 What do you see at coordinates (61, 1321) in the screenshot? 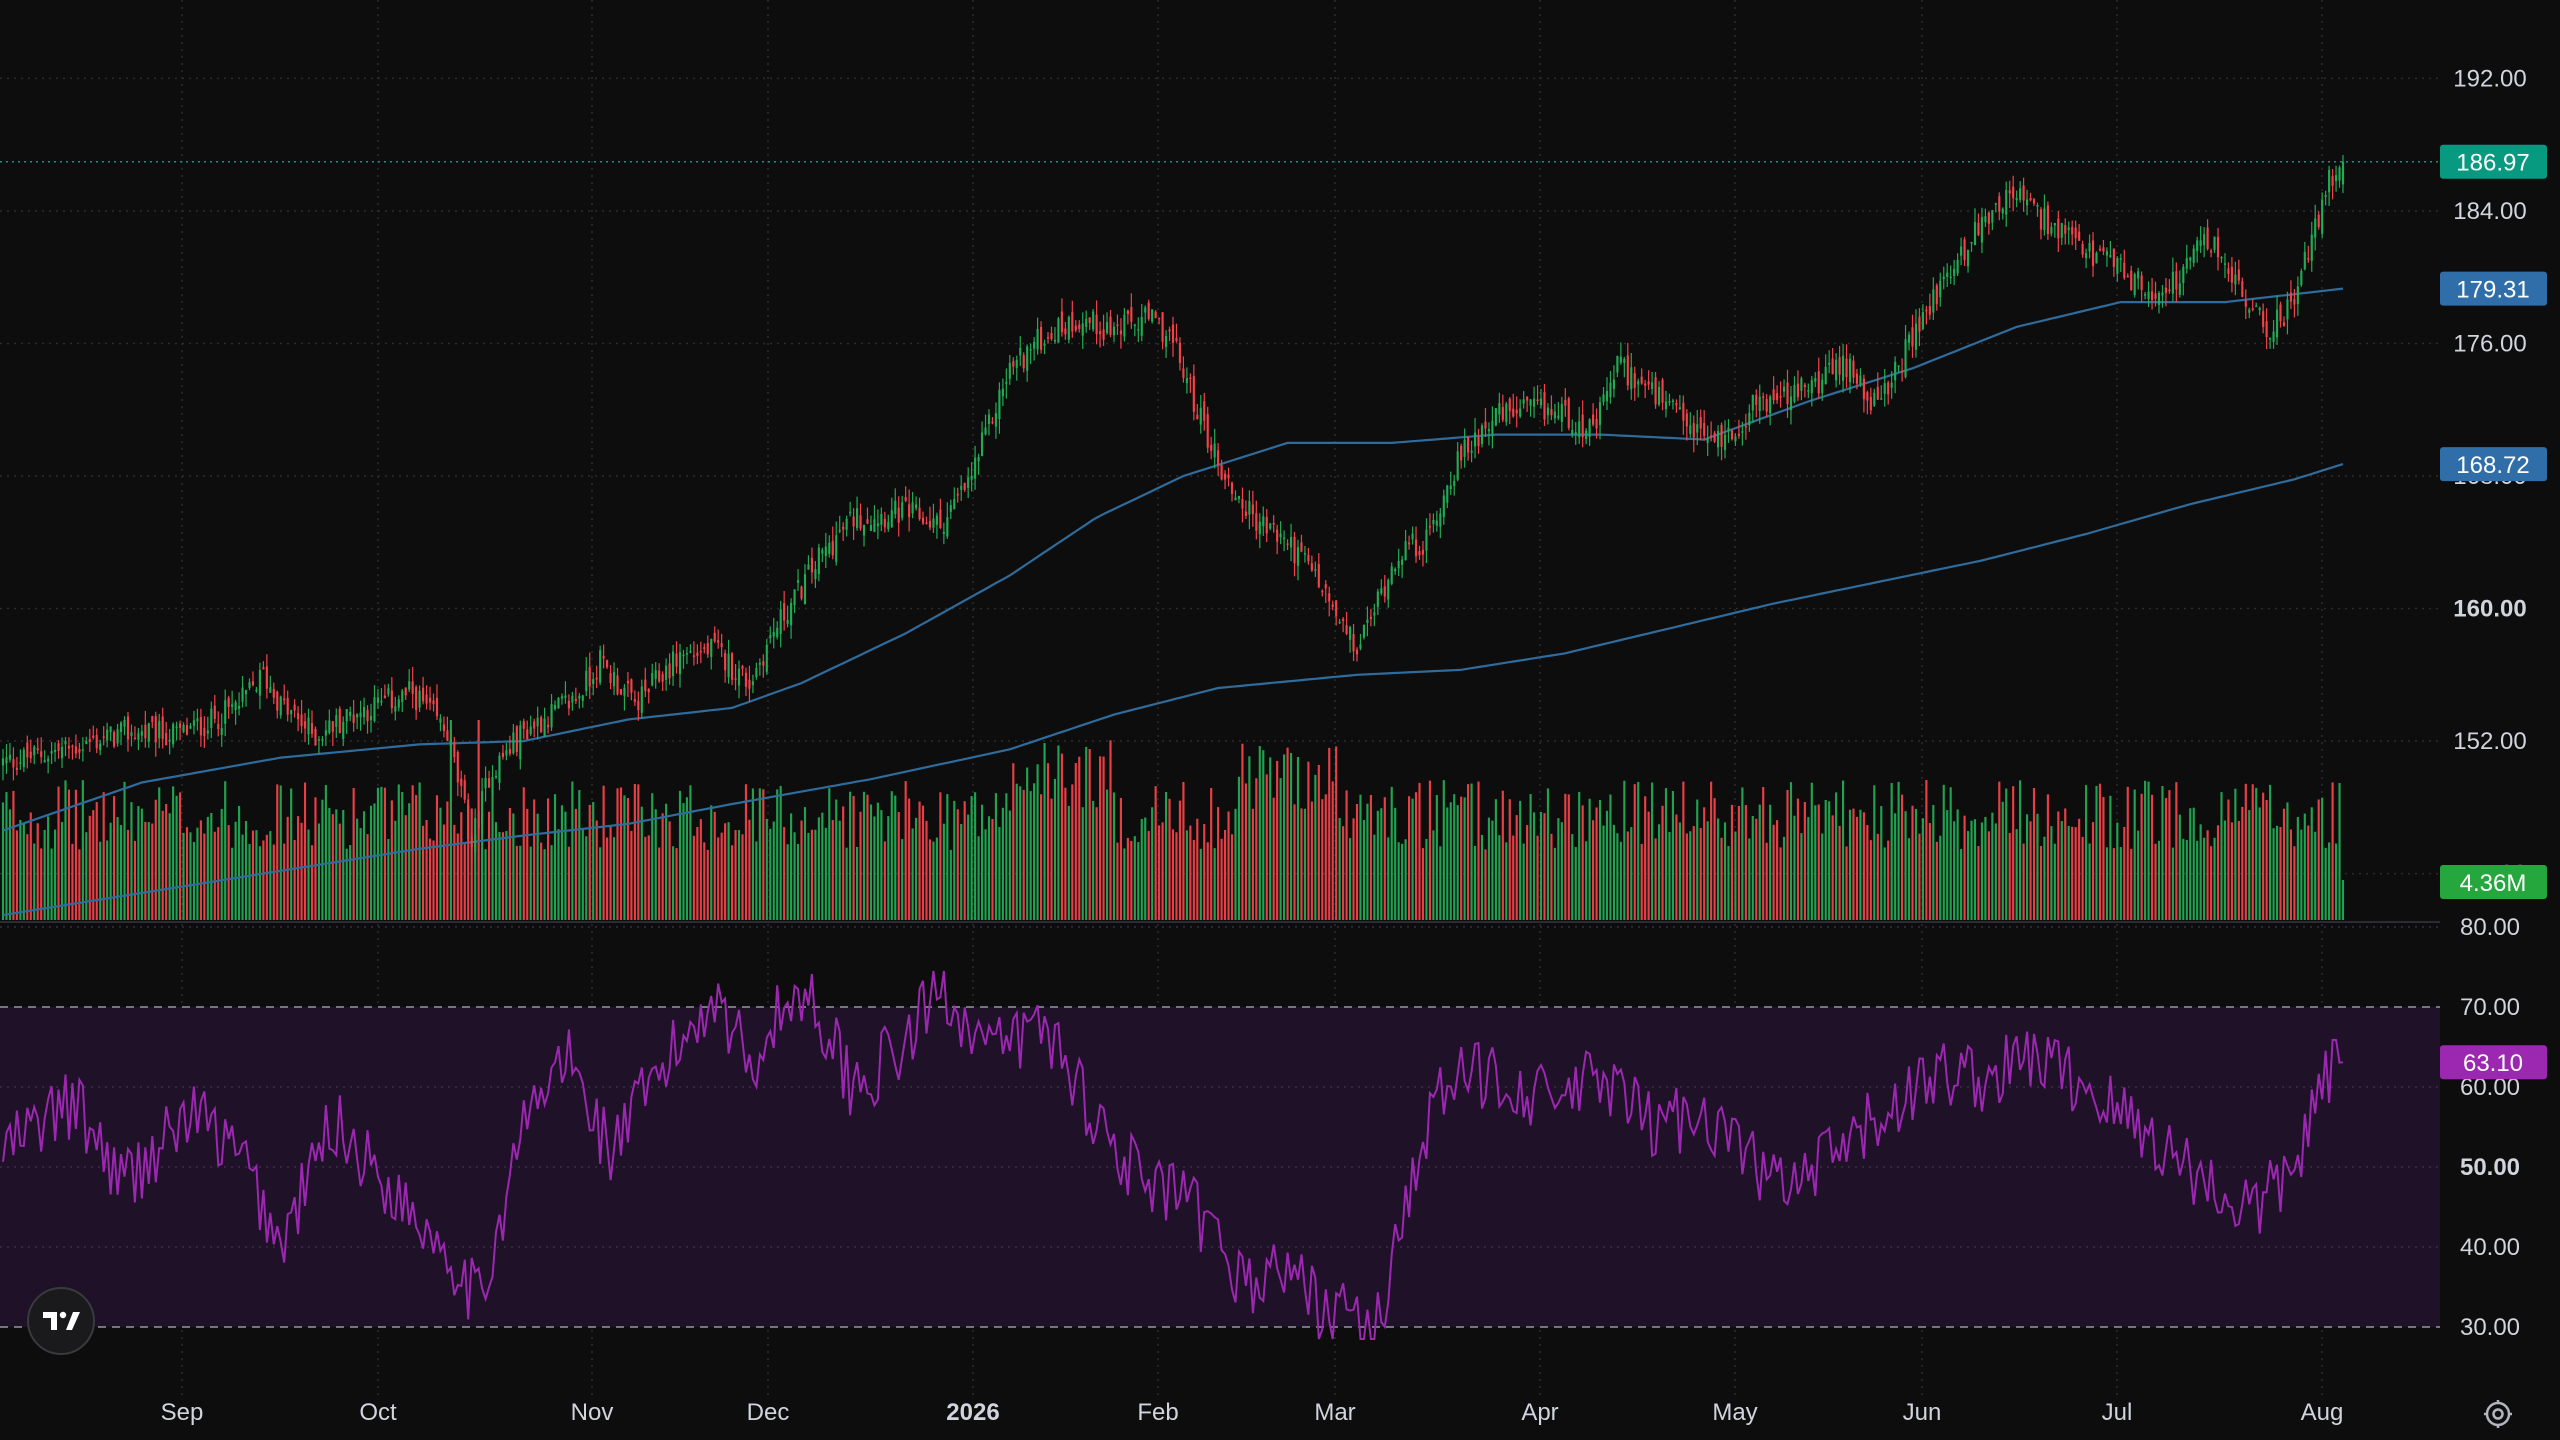
I see `tradingview-logo-icon` at bounding box center [61, 1321].